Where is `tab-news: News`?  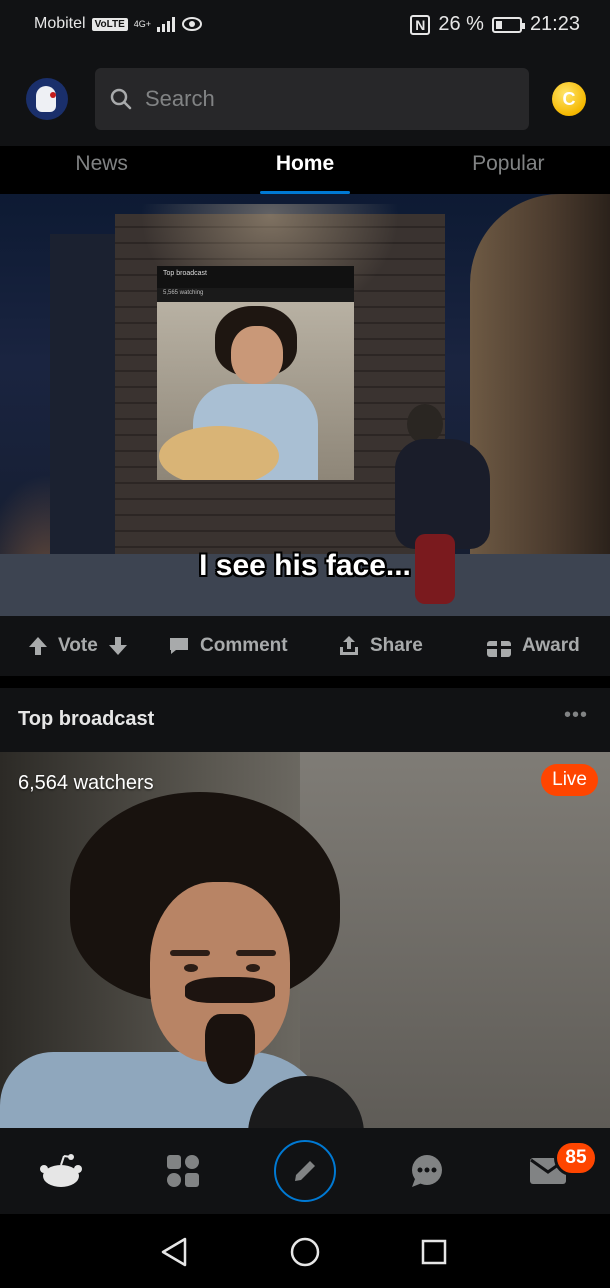
tab-news: News is located at coordinates (101, 170).